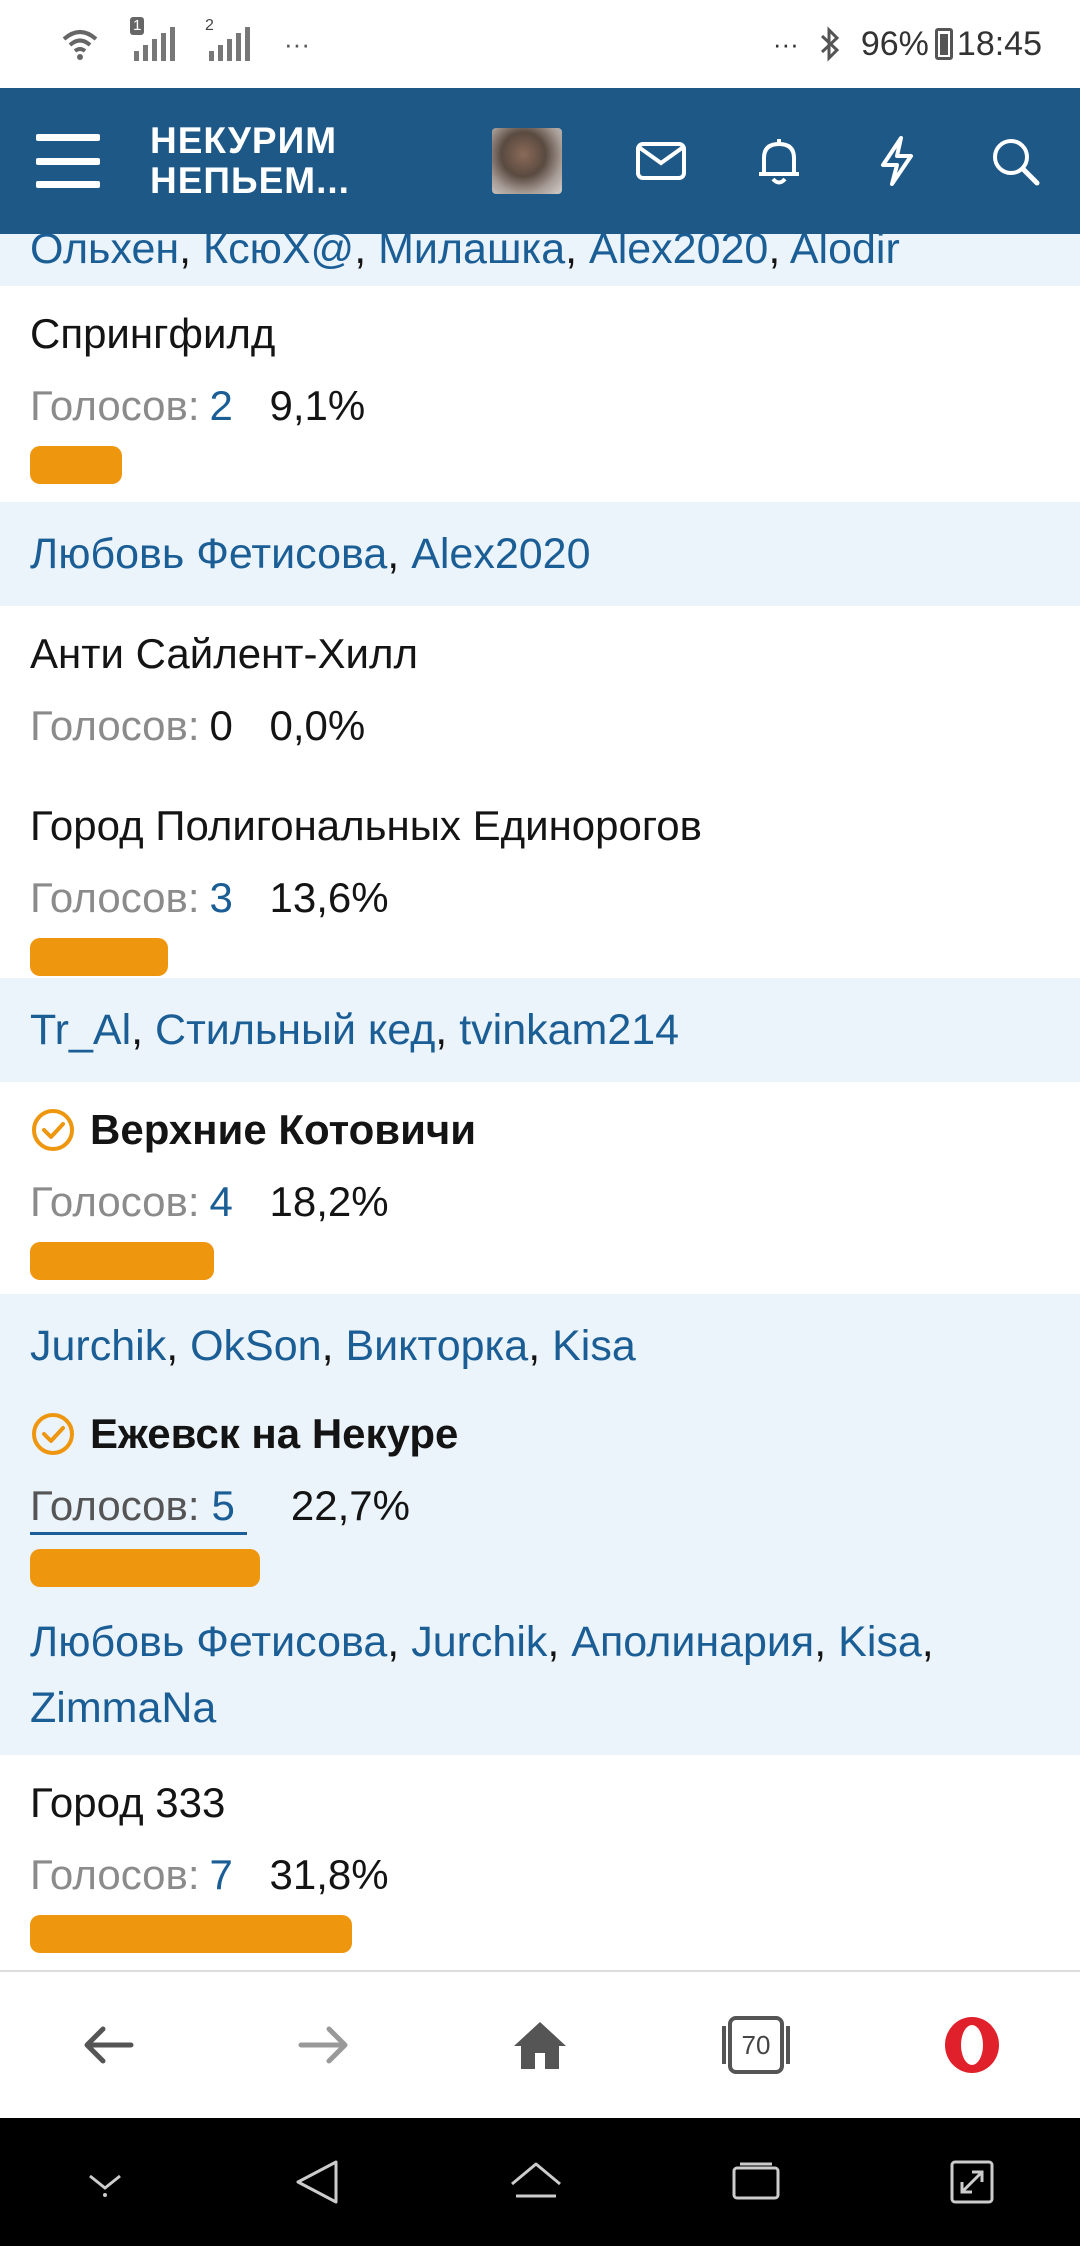 The height and width of the screenshot is (2246, 1080). I want to click on arrow-right-icon, so click(323, 2045).